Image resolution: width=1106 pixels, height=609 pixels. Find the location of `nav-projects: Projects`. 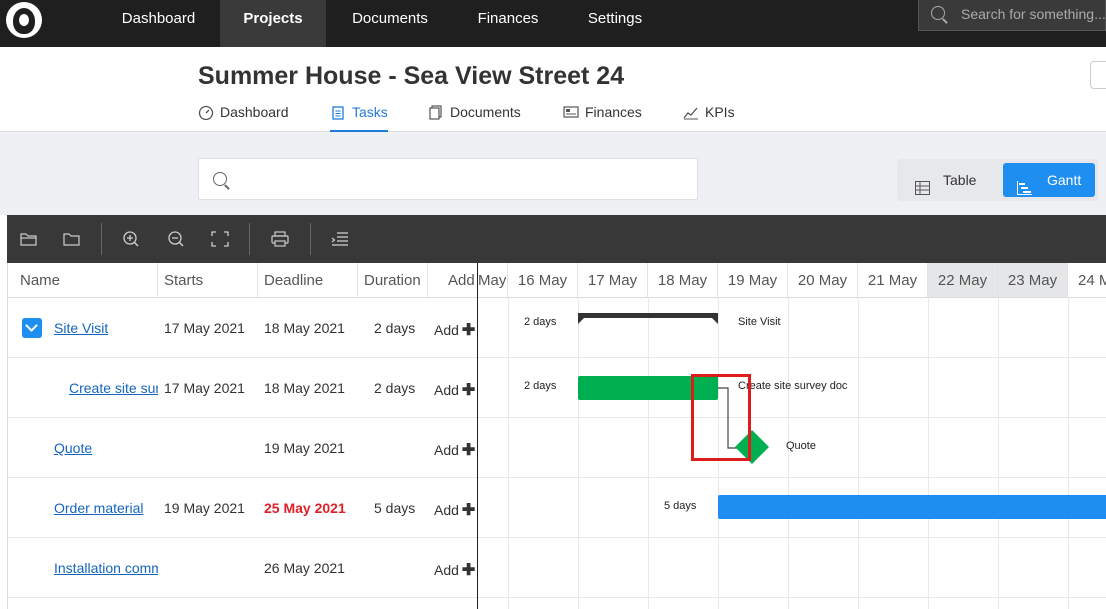

nav-projects: Projects is located at coordinates (273, 23).